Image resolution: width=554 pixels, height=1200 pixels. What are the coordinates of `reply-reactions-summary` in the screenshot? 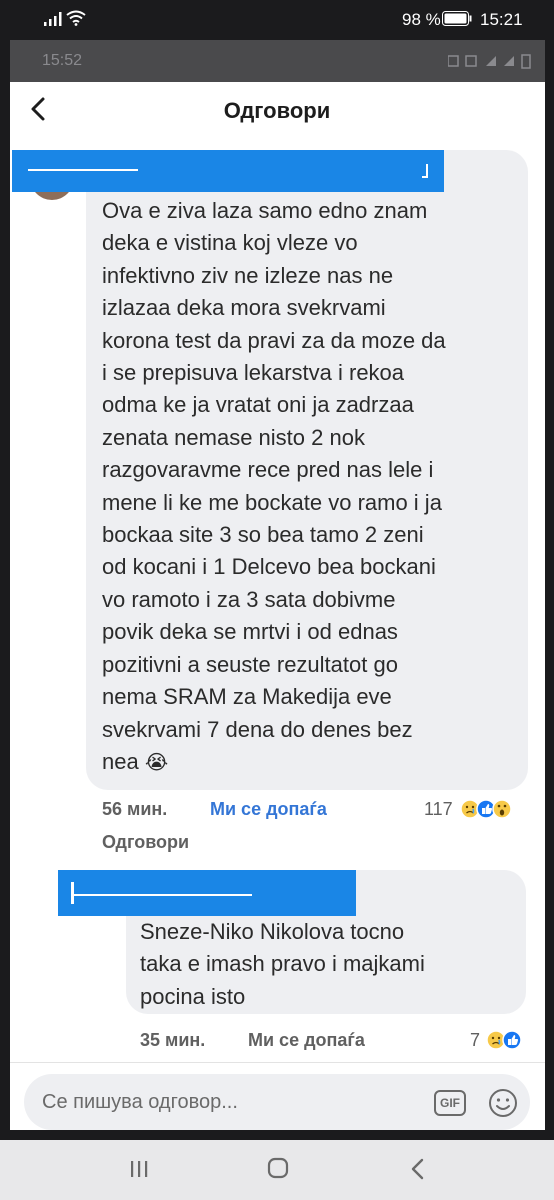 It's located at (507, 1040).